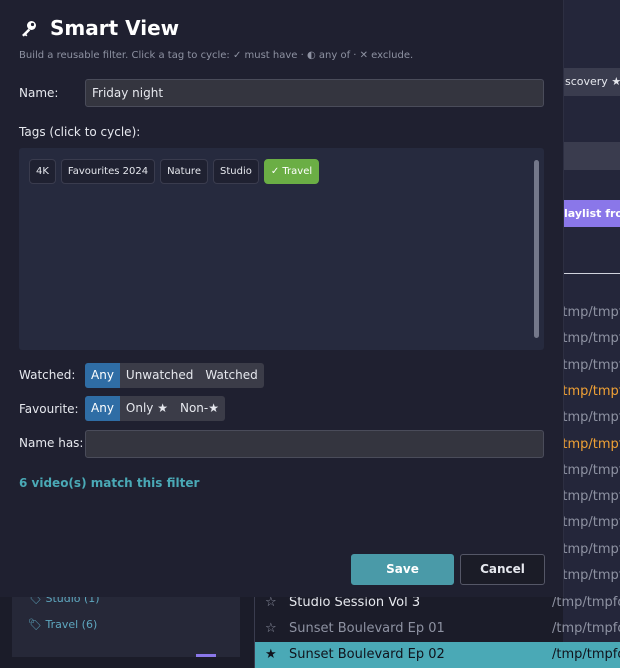 This screenshot has width=620, height=668. What do you see at coordinates (589, 156) in the screenshot?
I see `background-search-field` at bounding box center [589, 156].